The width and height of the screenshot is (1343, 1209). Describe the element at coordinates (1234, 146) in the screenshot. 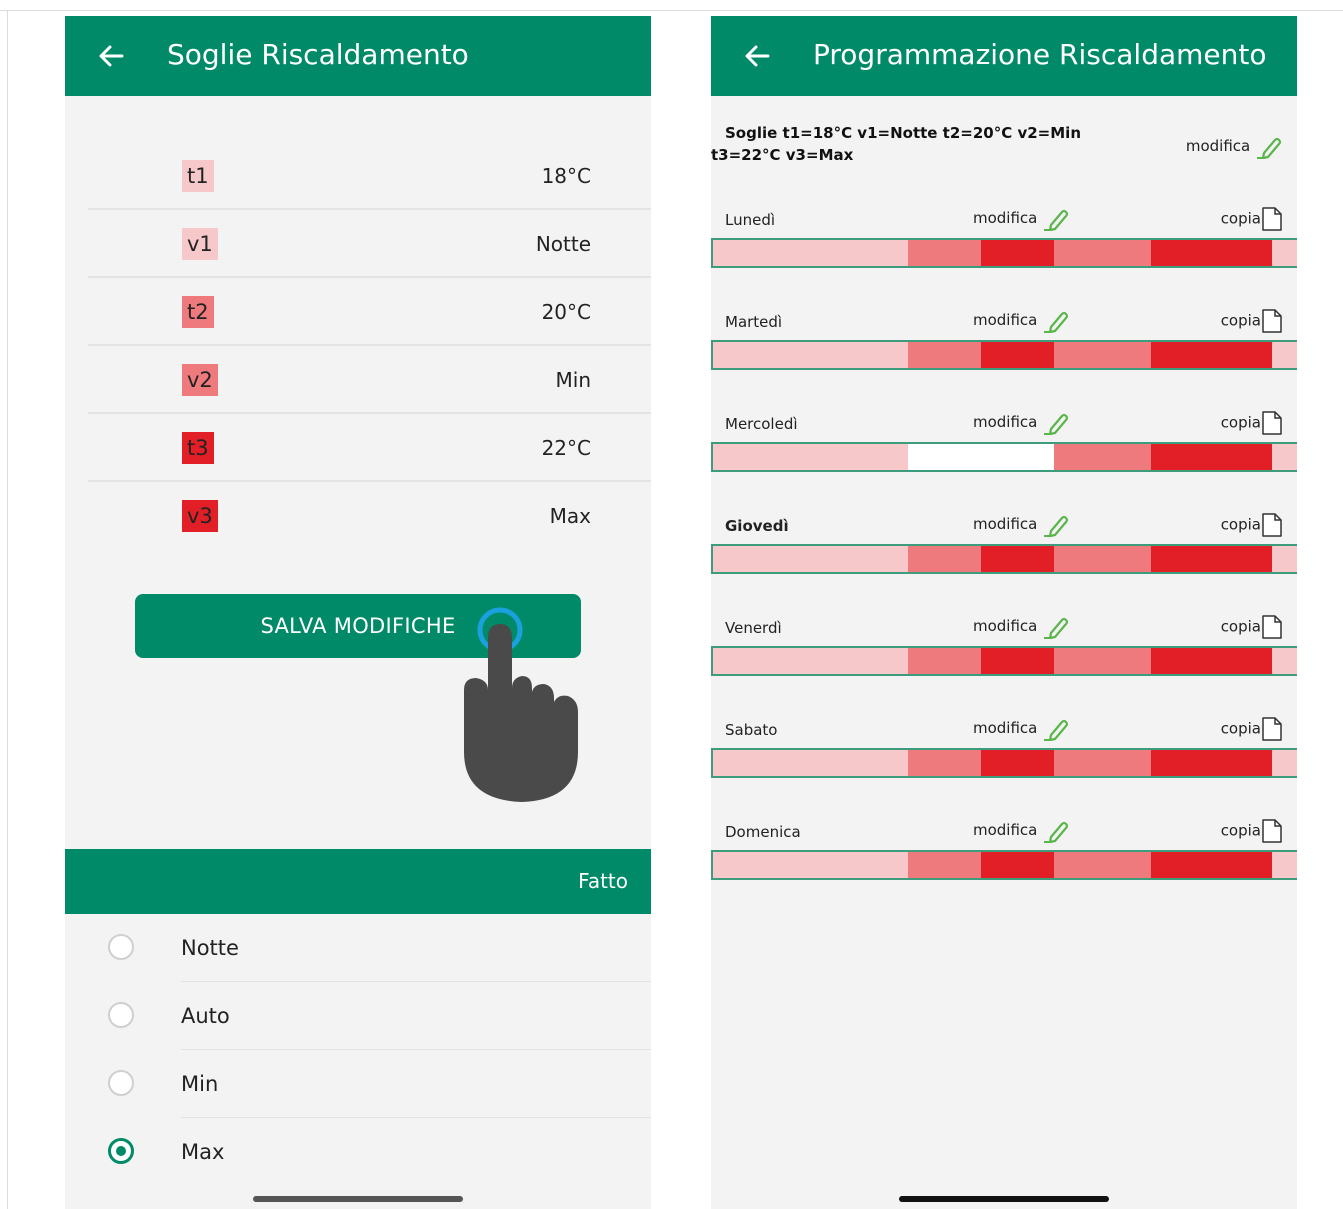

I see `edit-thresholds-link: modifica` at that location.